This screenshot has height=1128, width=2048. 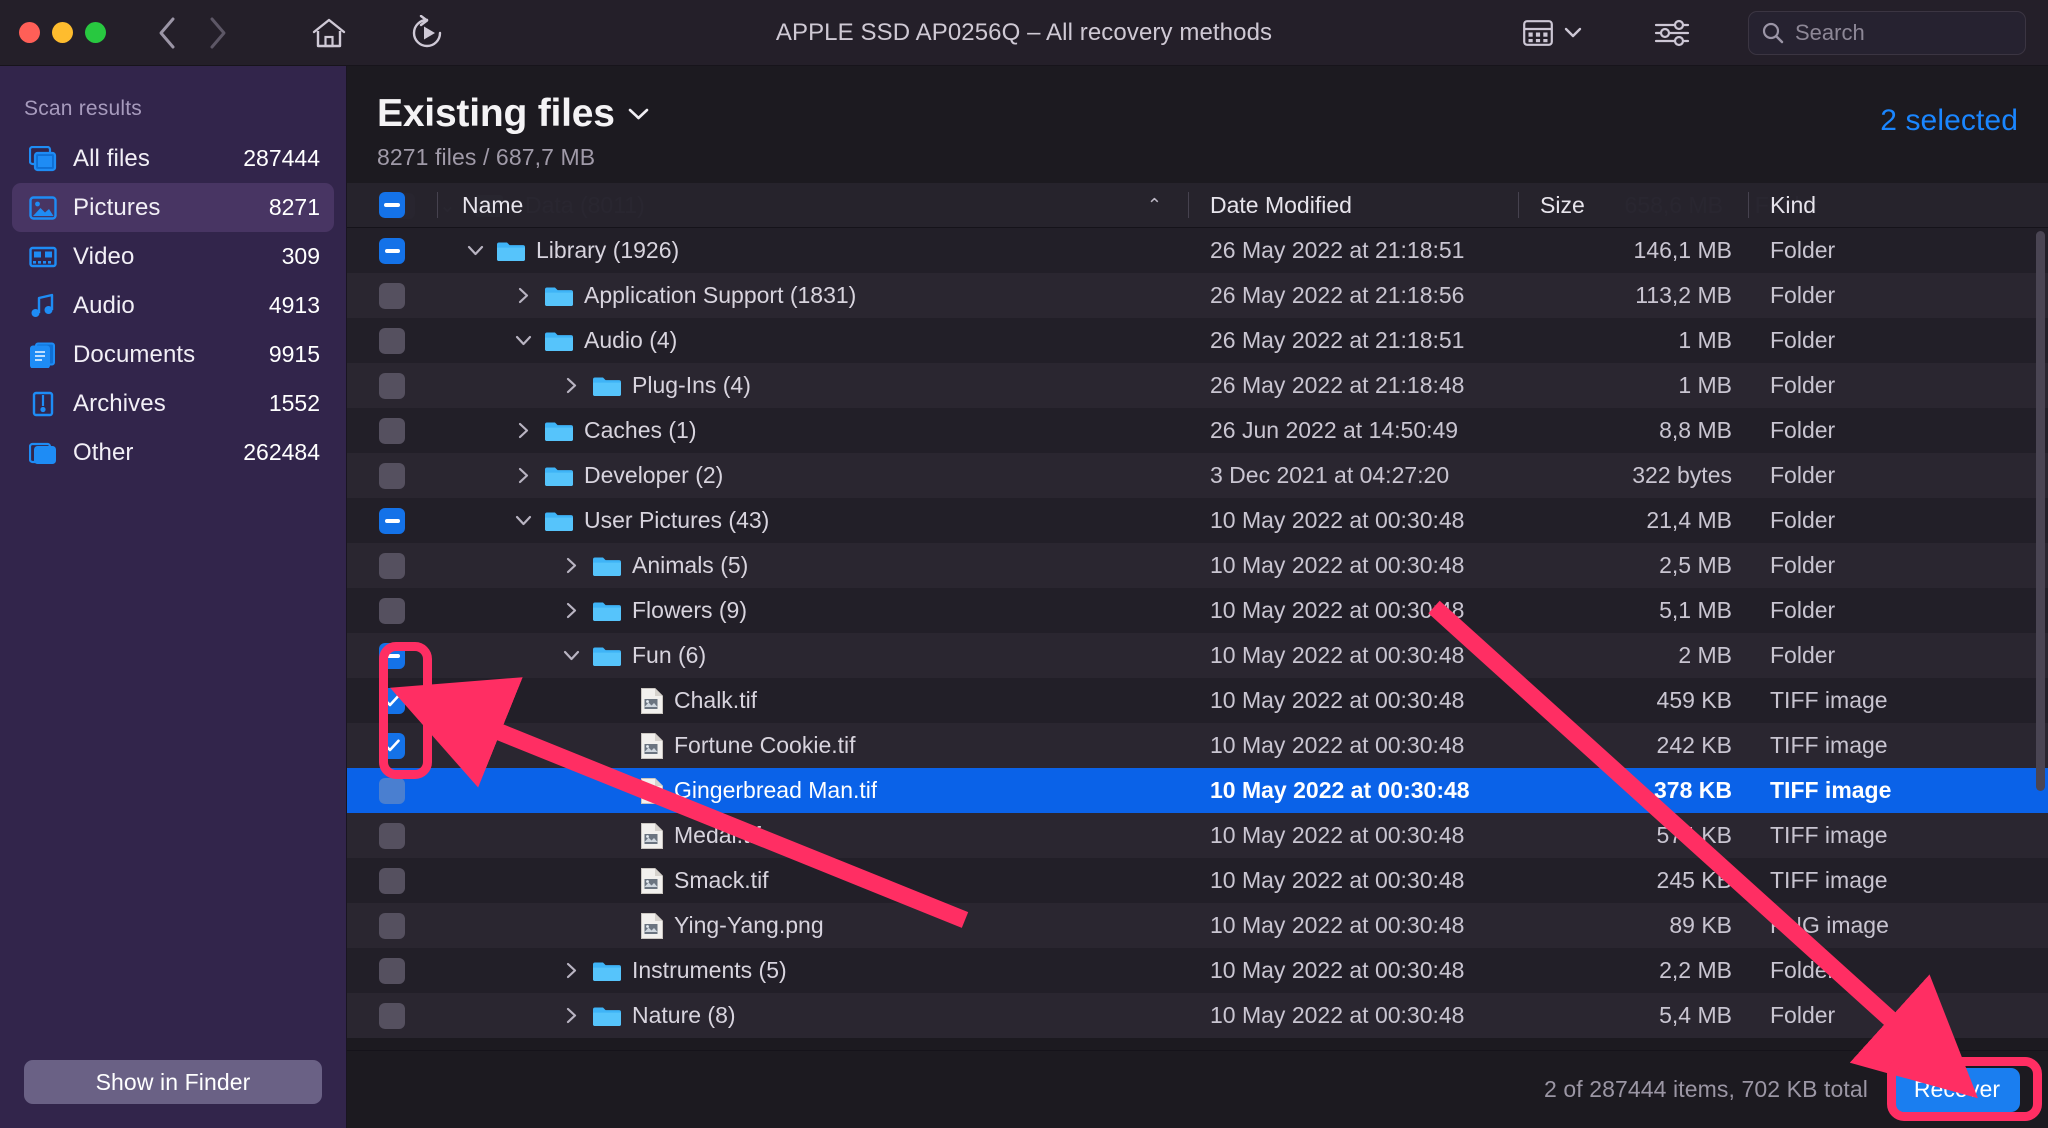 I want to click on select-all-checkbox-cell, so click(x=392, y=205).